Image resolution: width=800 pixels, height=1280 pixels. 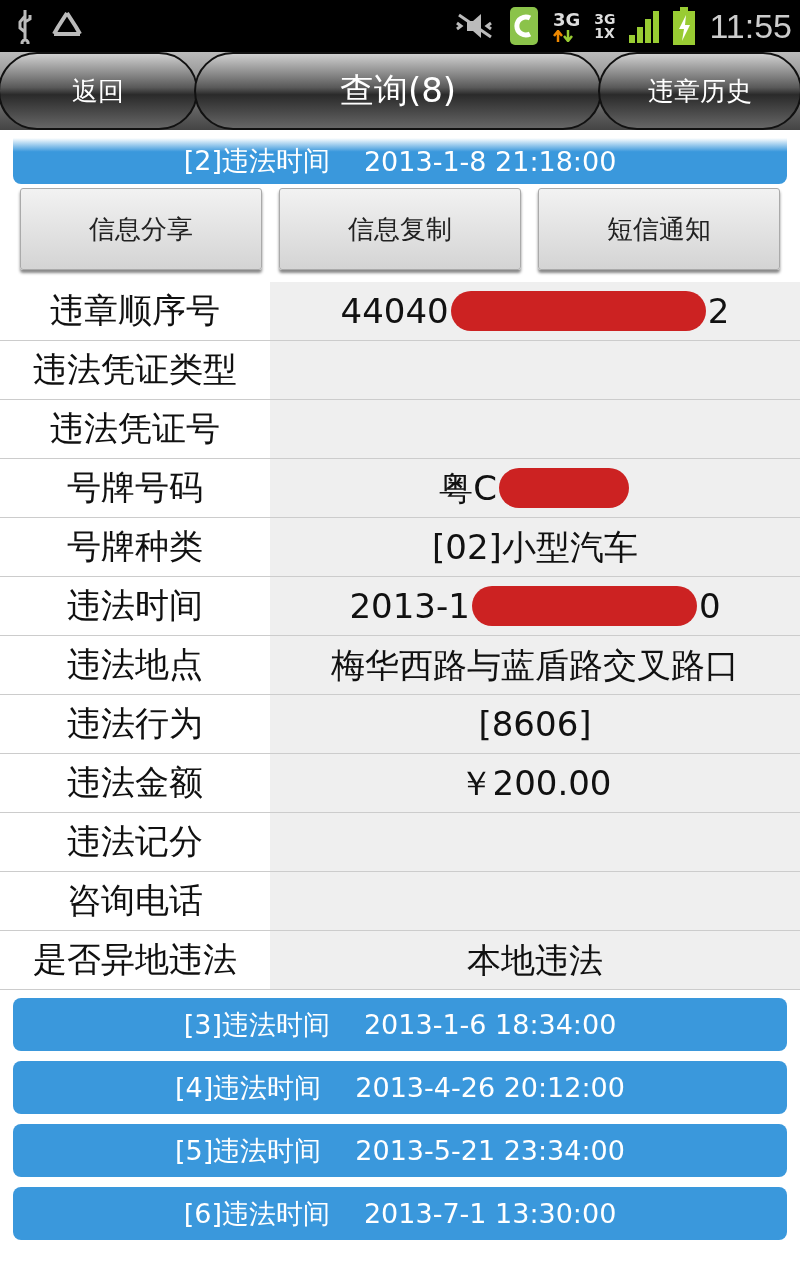 What do you see at coordinates (644, 26) in the screenshot?
I see `signal-icon` at bounding box center [644, 26].